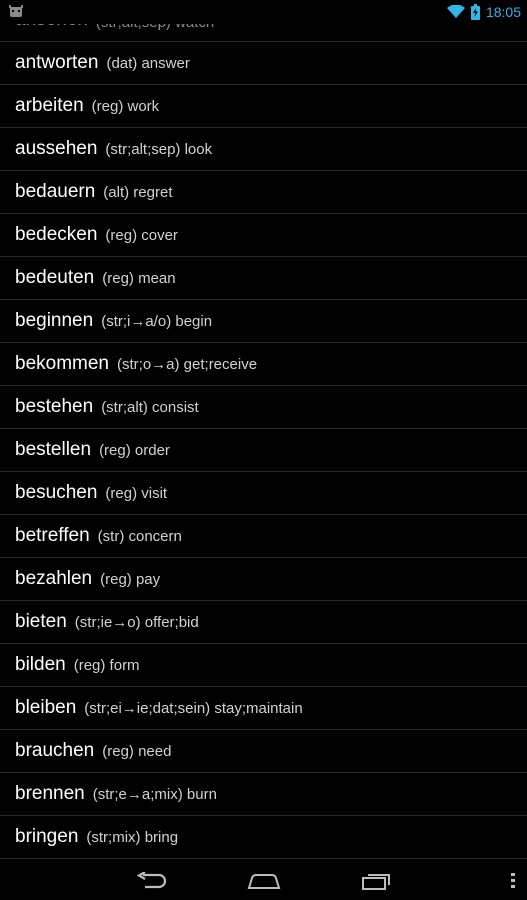 This screenshot has height=900, width=527. What do you see at coordinates (455, 11) in the screenshot?
I see `wifi-icon` at bounding box center [455, 11].